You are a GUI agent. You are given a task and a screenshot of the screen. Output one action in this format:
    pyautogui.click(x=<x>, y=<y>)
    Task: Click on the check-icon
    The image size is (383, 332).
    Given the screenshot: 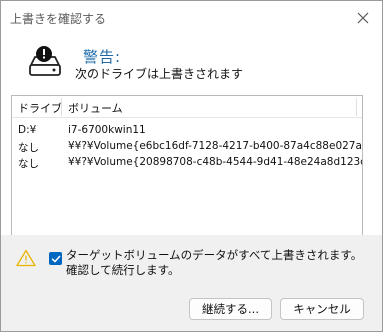 What is the action you would take?
    pyautogui.click(x=55, y=258)
    